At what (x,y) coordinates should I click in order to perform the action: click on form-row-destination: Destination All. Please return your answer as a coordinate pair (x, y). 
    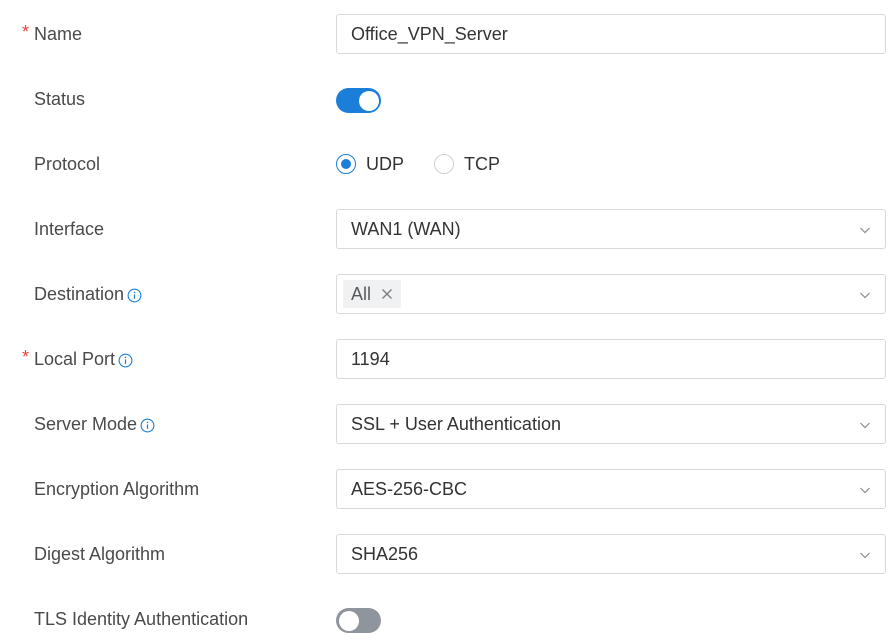
    Looking at the image, I should click on (446, 294).